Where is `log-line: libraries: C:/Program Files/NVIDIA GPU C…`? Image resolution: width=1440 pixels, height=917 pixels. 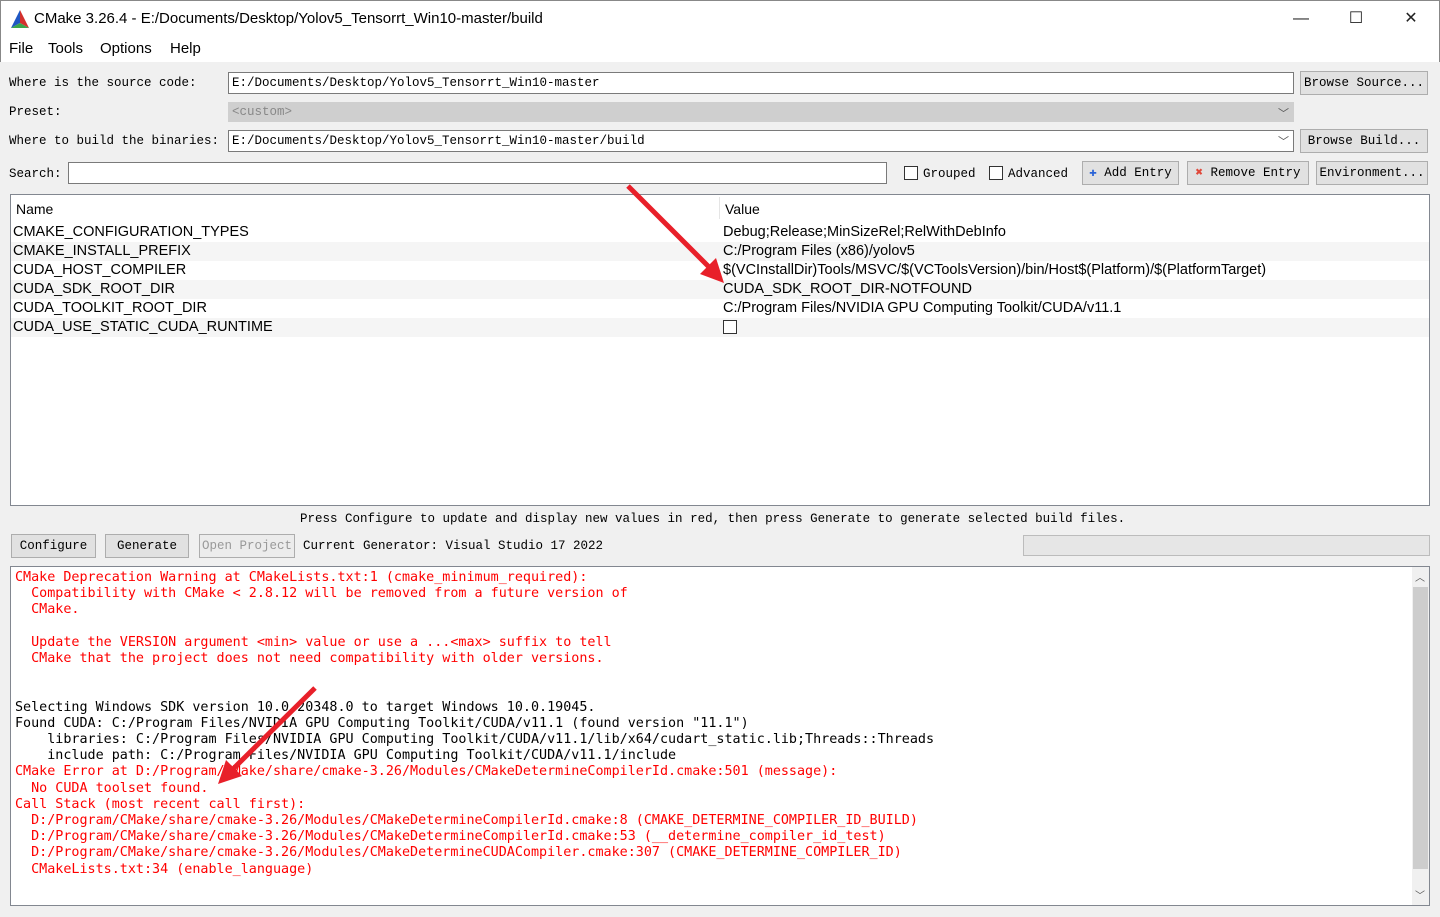 log-line: libraries: C:/Program Files/NVIDIA GPU C… is located at coordinates (475, 739).